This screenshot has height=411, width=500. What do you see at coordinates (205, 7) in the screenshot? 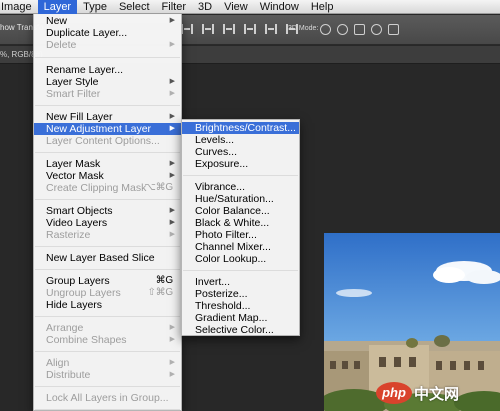
I see `menu-3d: 3D` at bounding box center [205, 7].